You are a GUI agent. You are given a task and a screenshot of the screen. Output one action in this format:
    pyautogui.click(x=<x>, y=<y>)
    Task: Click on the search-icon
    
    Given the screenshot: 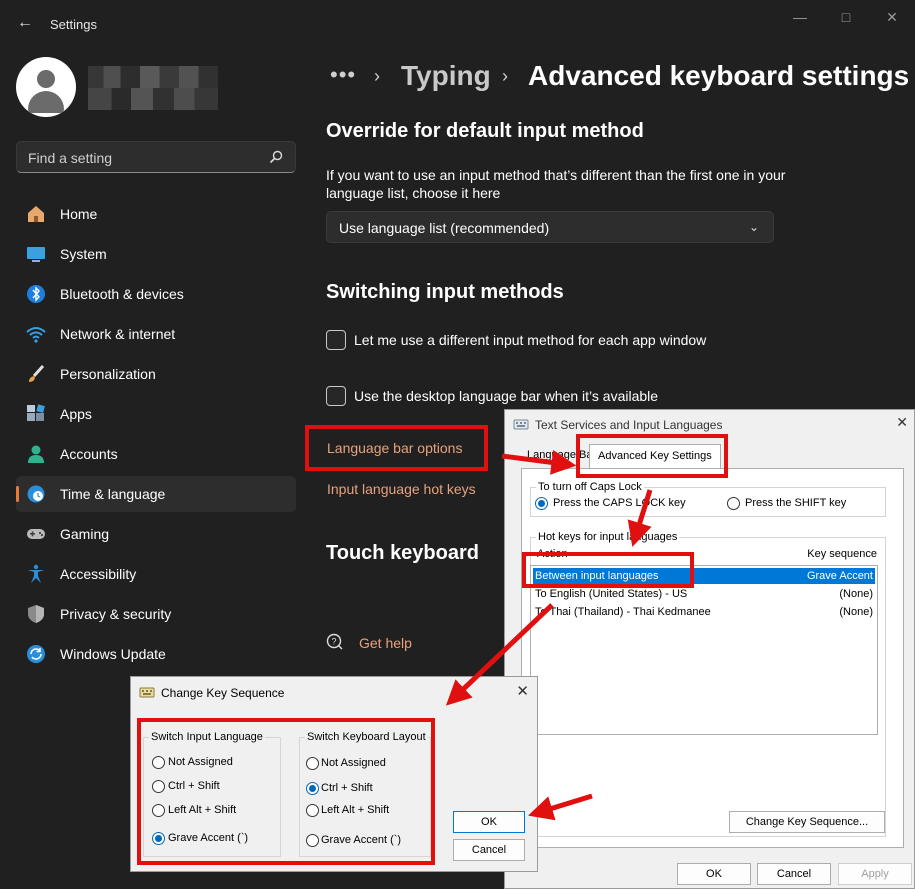 What is the action you would take?
    pyautogui.click(x=276, y=157)
    